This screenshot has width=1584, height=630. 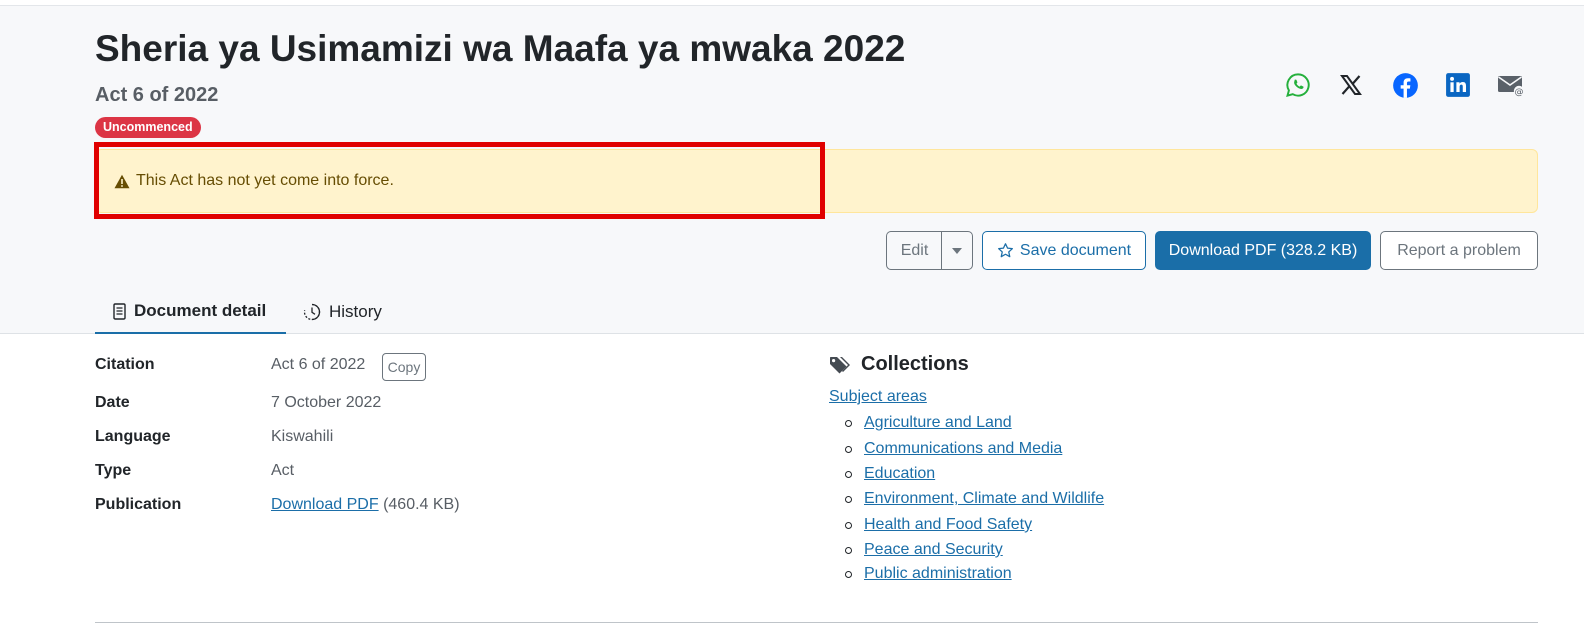 I want to click on list-item: Environment, Climate and Wildlife, so click(x=974, y=499).